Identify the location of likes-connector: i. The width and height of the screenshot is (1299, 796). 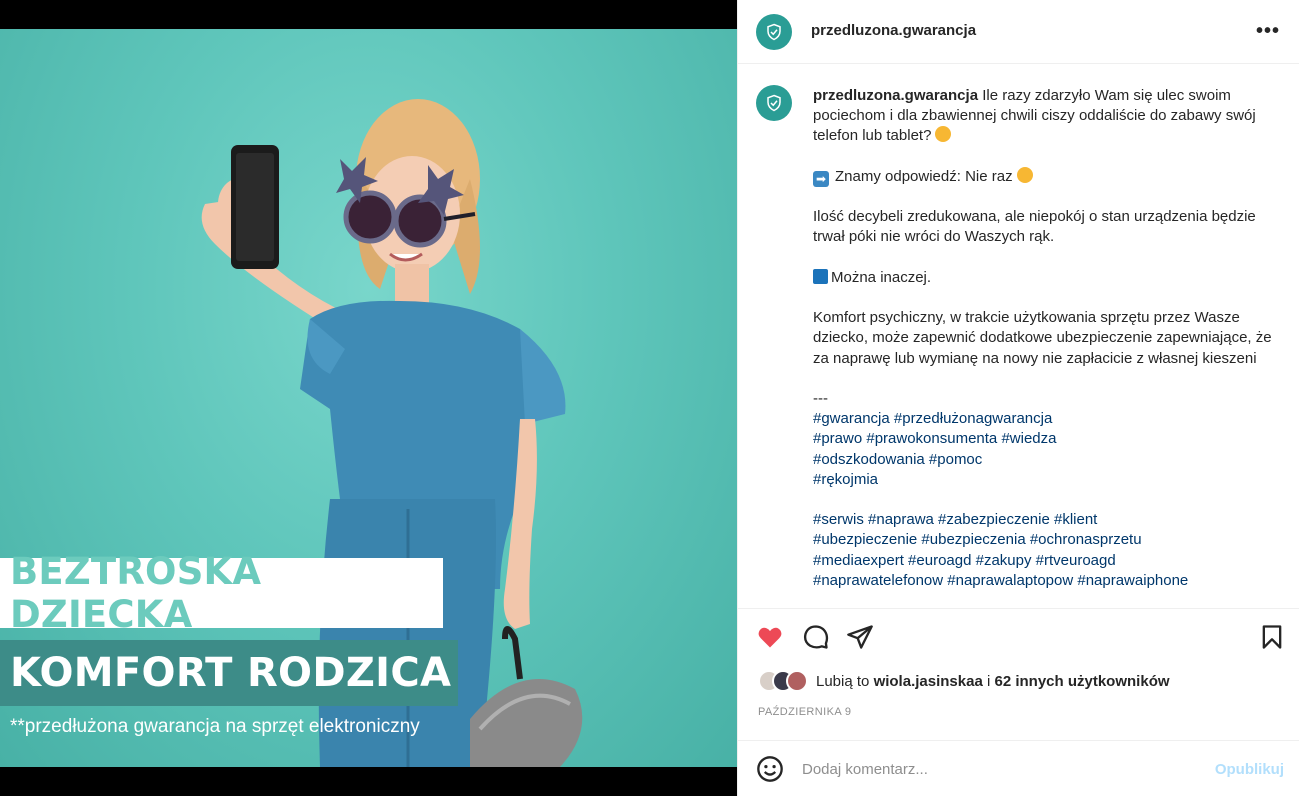
(988, 681).